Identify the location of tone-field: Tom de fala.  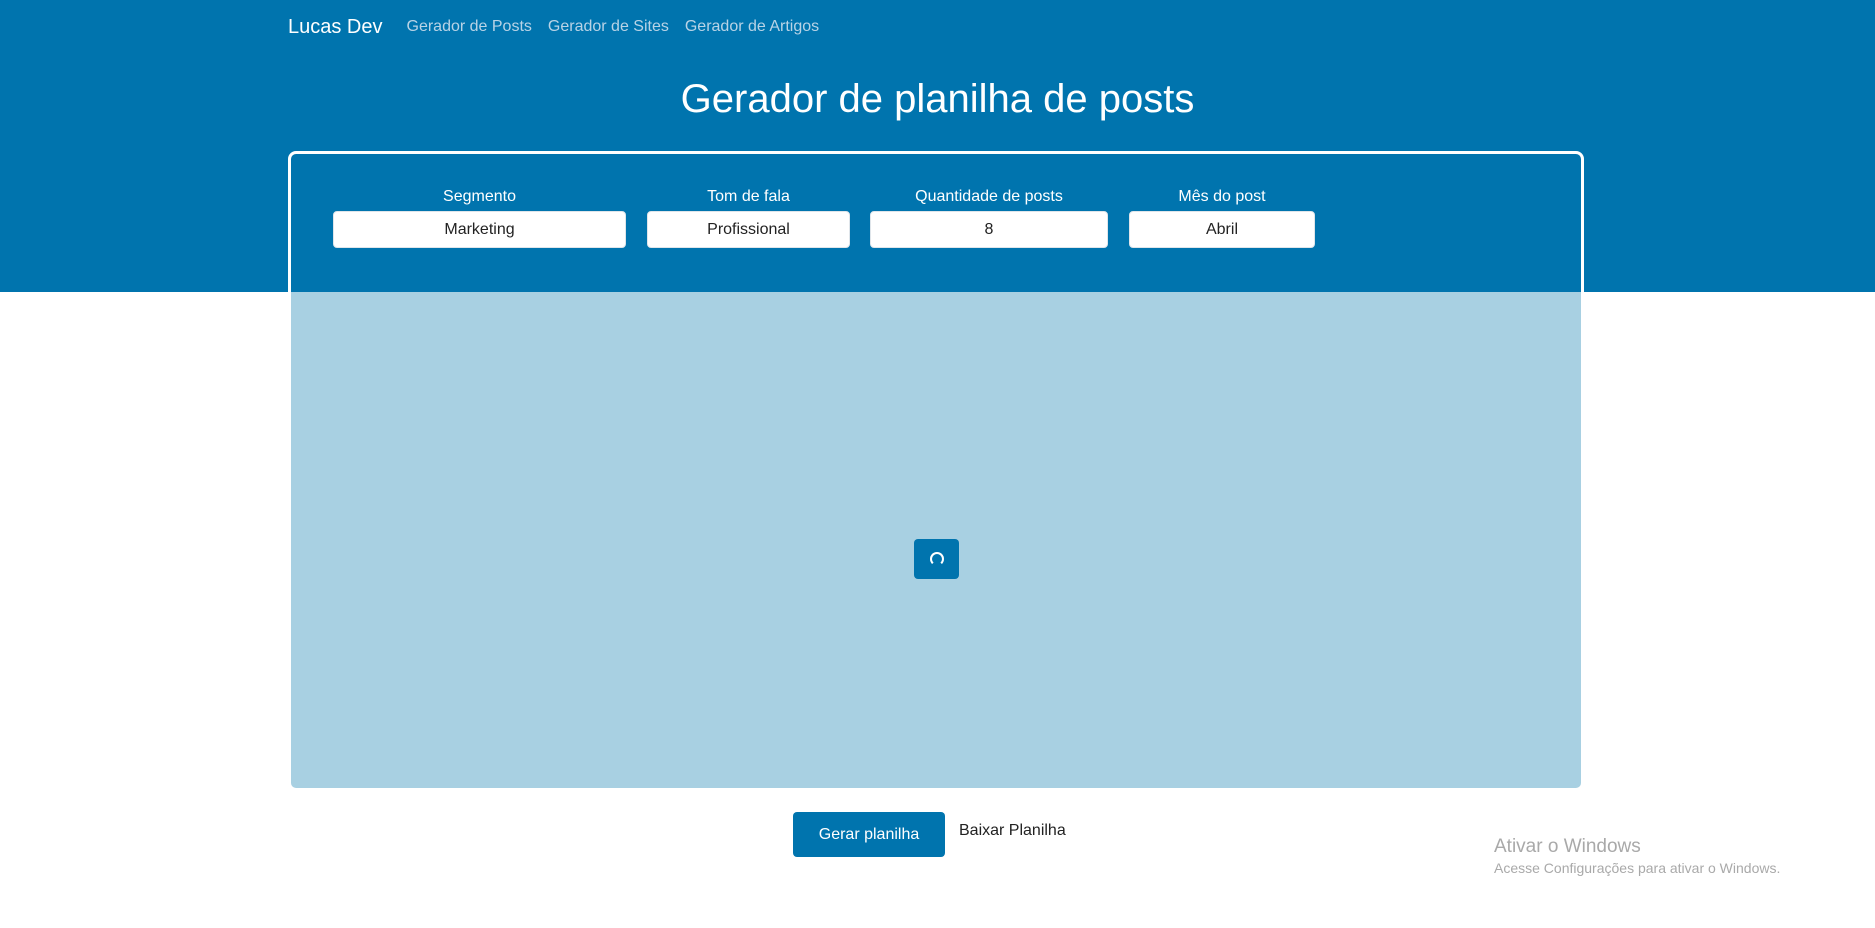
(748, 217).